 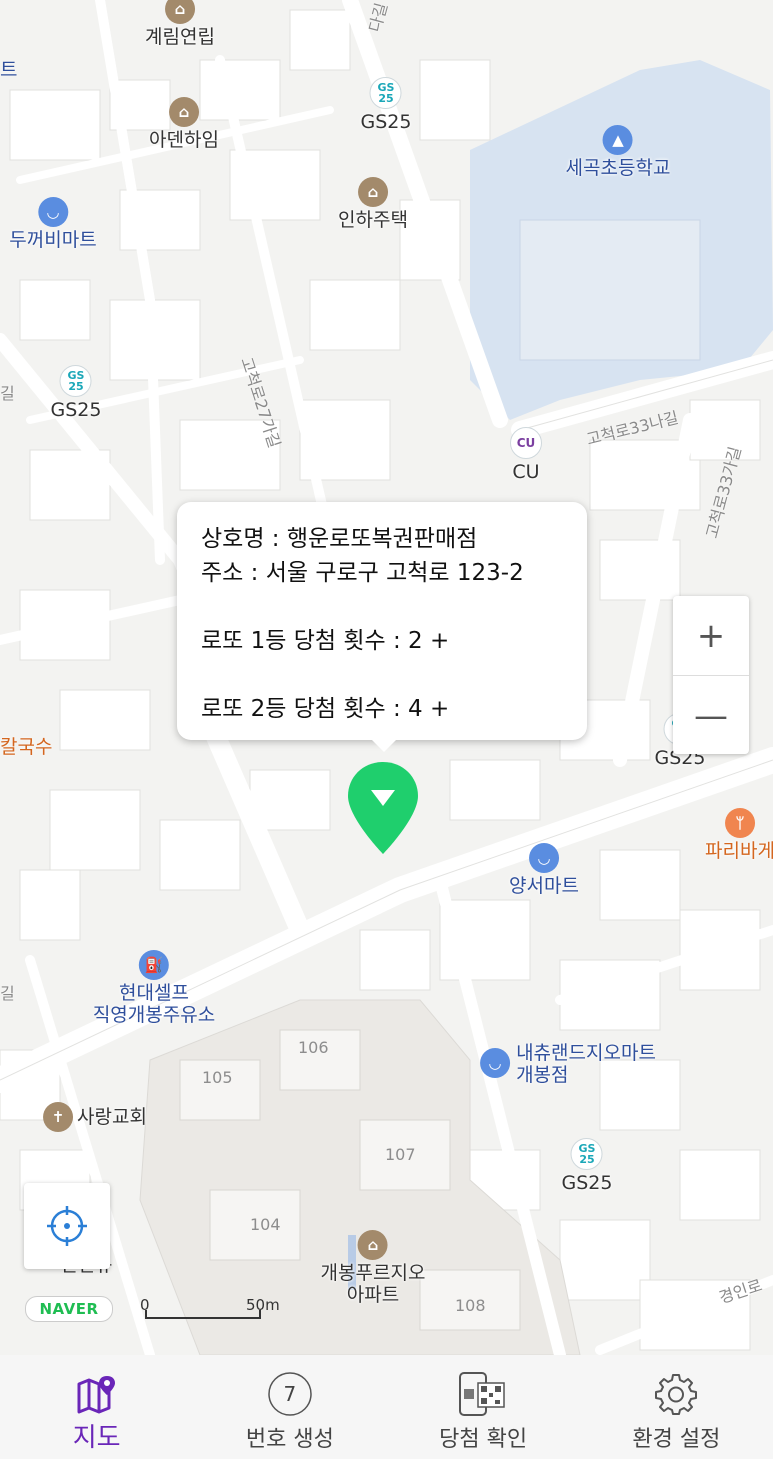 What do you see at coordinates (96, 1438) in the screenshot?
I see `tab-map-label: 지도` at bounding box center [96, 1438].